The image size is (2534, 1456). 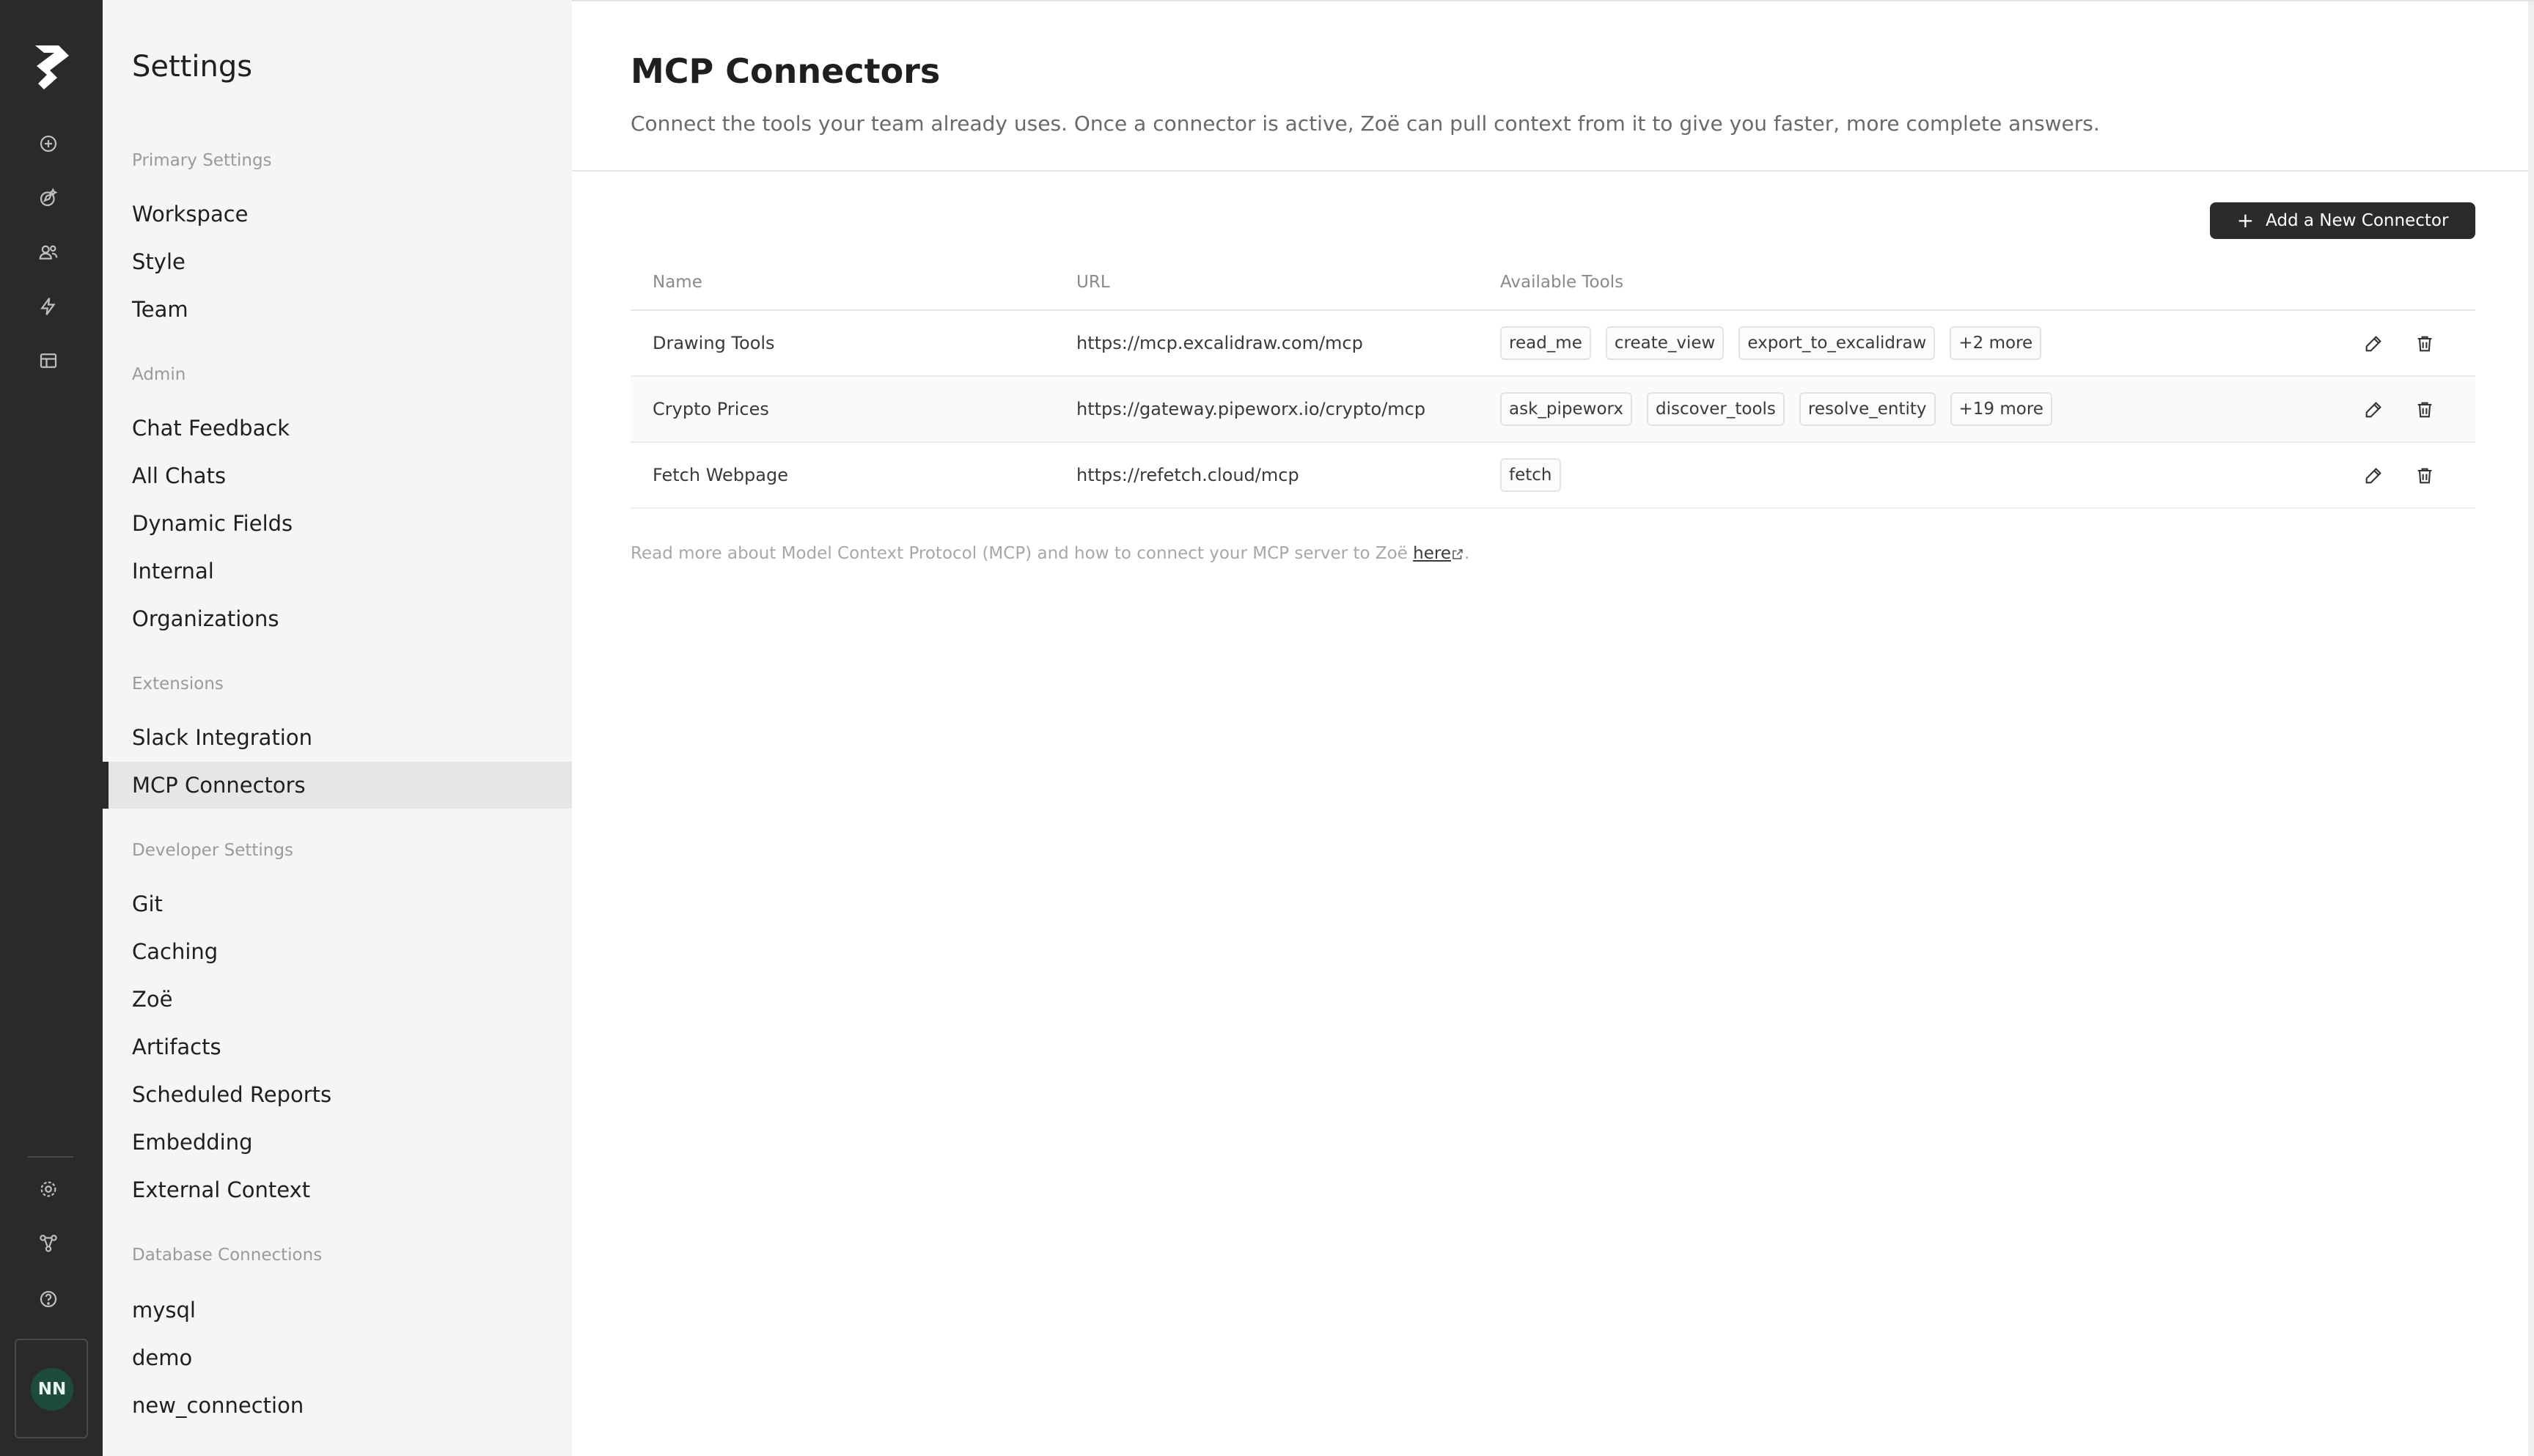 I want to click on more-tools-chip: +2 more, so click(x=1996, y=343).